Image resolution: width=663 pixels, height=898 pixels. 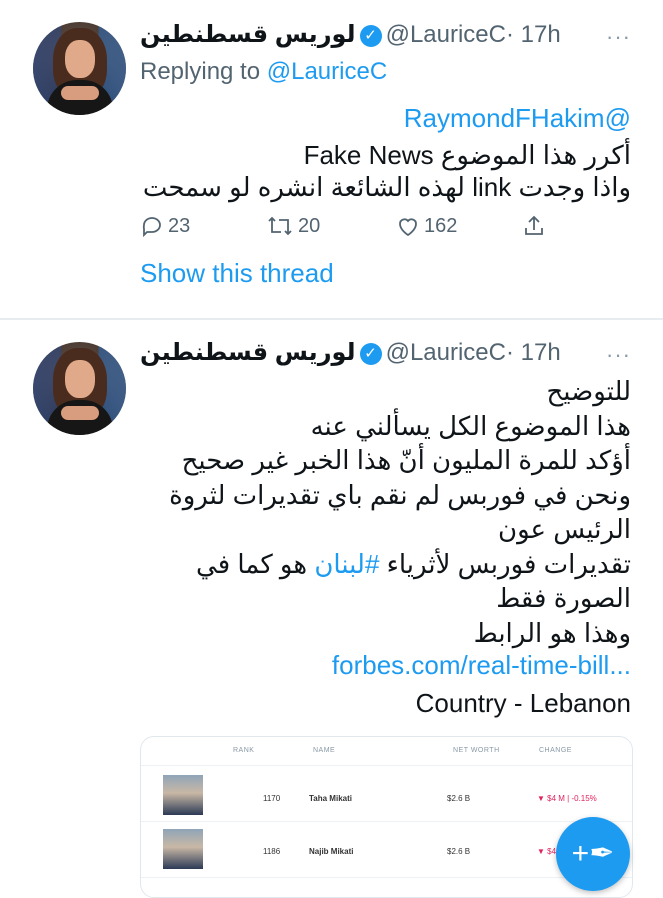 What do you see at coordinates (244, 750) in the screenshot?
I see `col-header-rank: RANK` at bounding box center [244, 750].